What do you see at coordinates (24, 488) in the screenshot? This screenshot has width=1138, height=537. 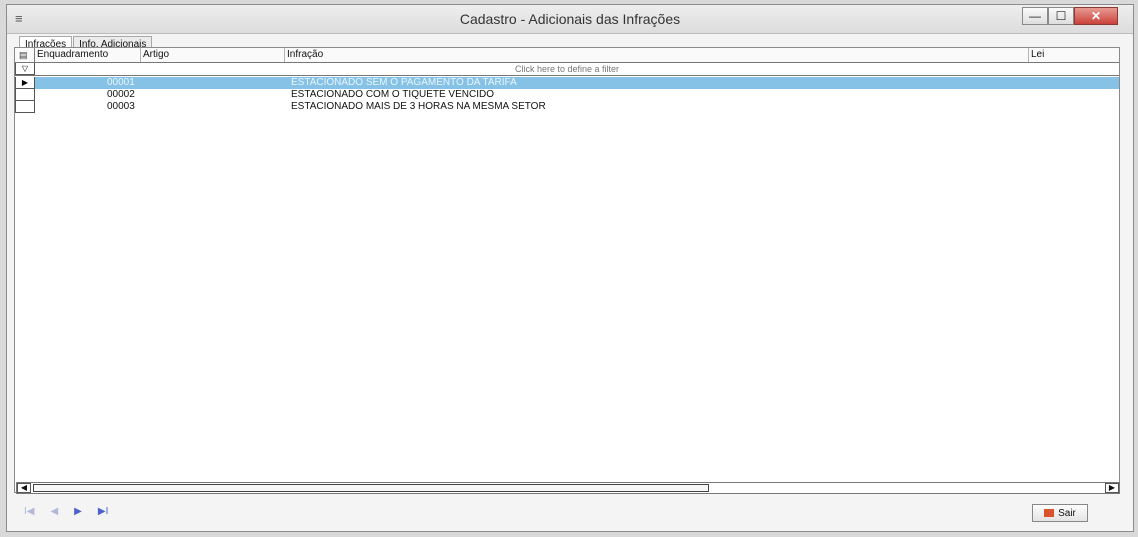 I see `scroll-left-icon: ◀` at bounding box center [24, 488].